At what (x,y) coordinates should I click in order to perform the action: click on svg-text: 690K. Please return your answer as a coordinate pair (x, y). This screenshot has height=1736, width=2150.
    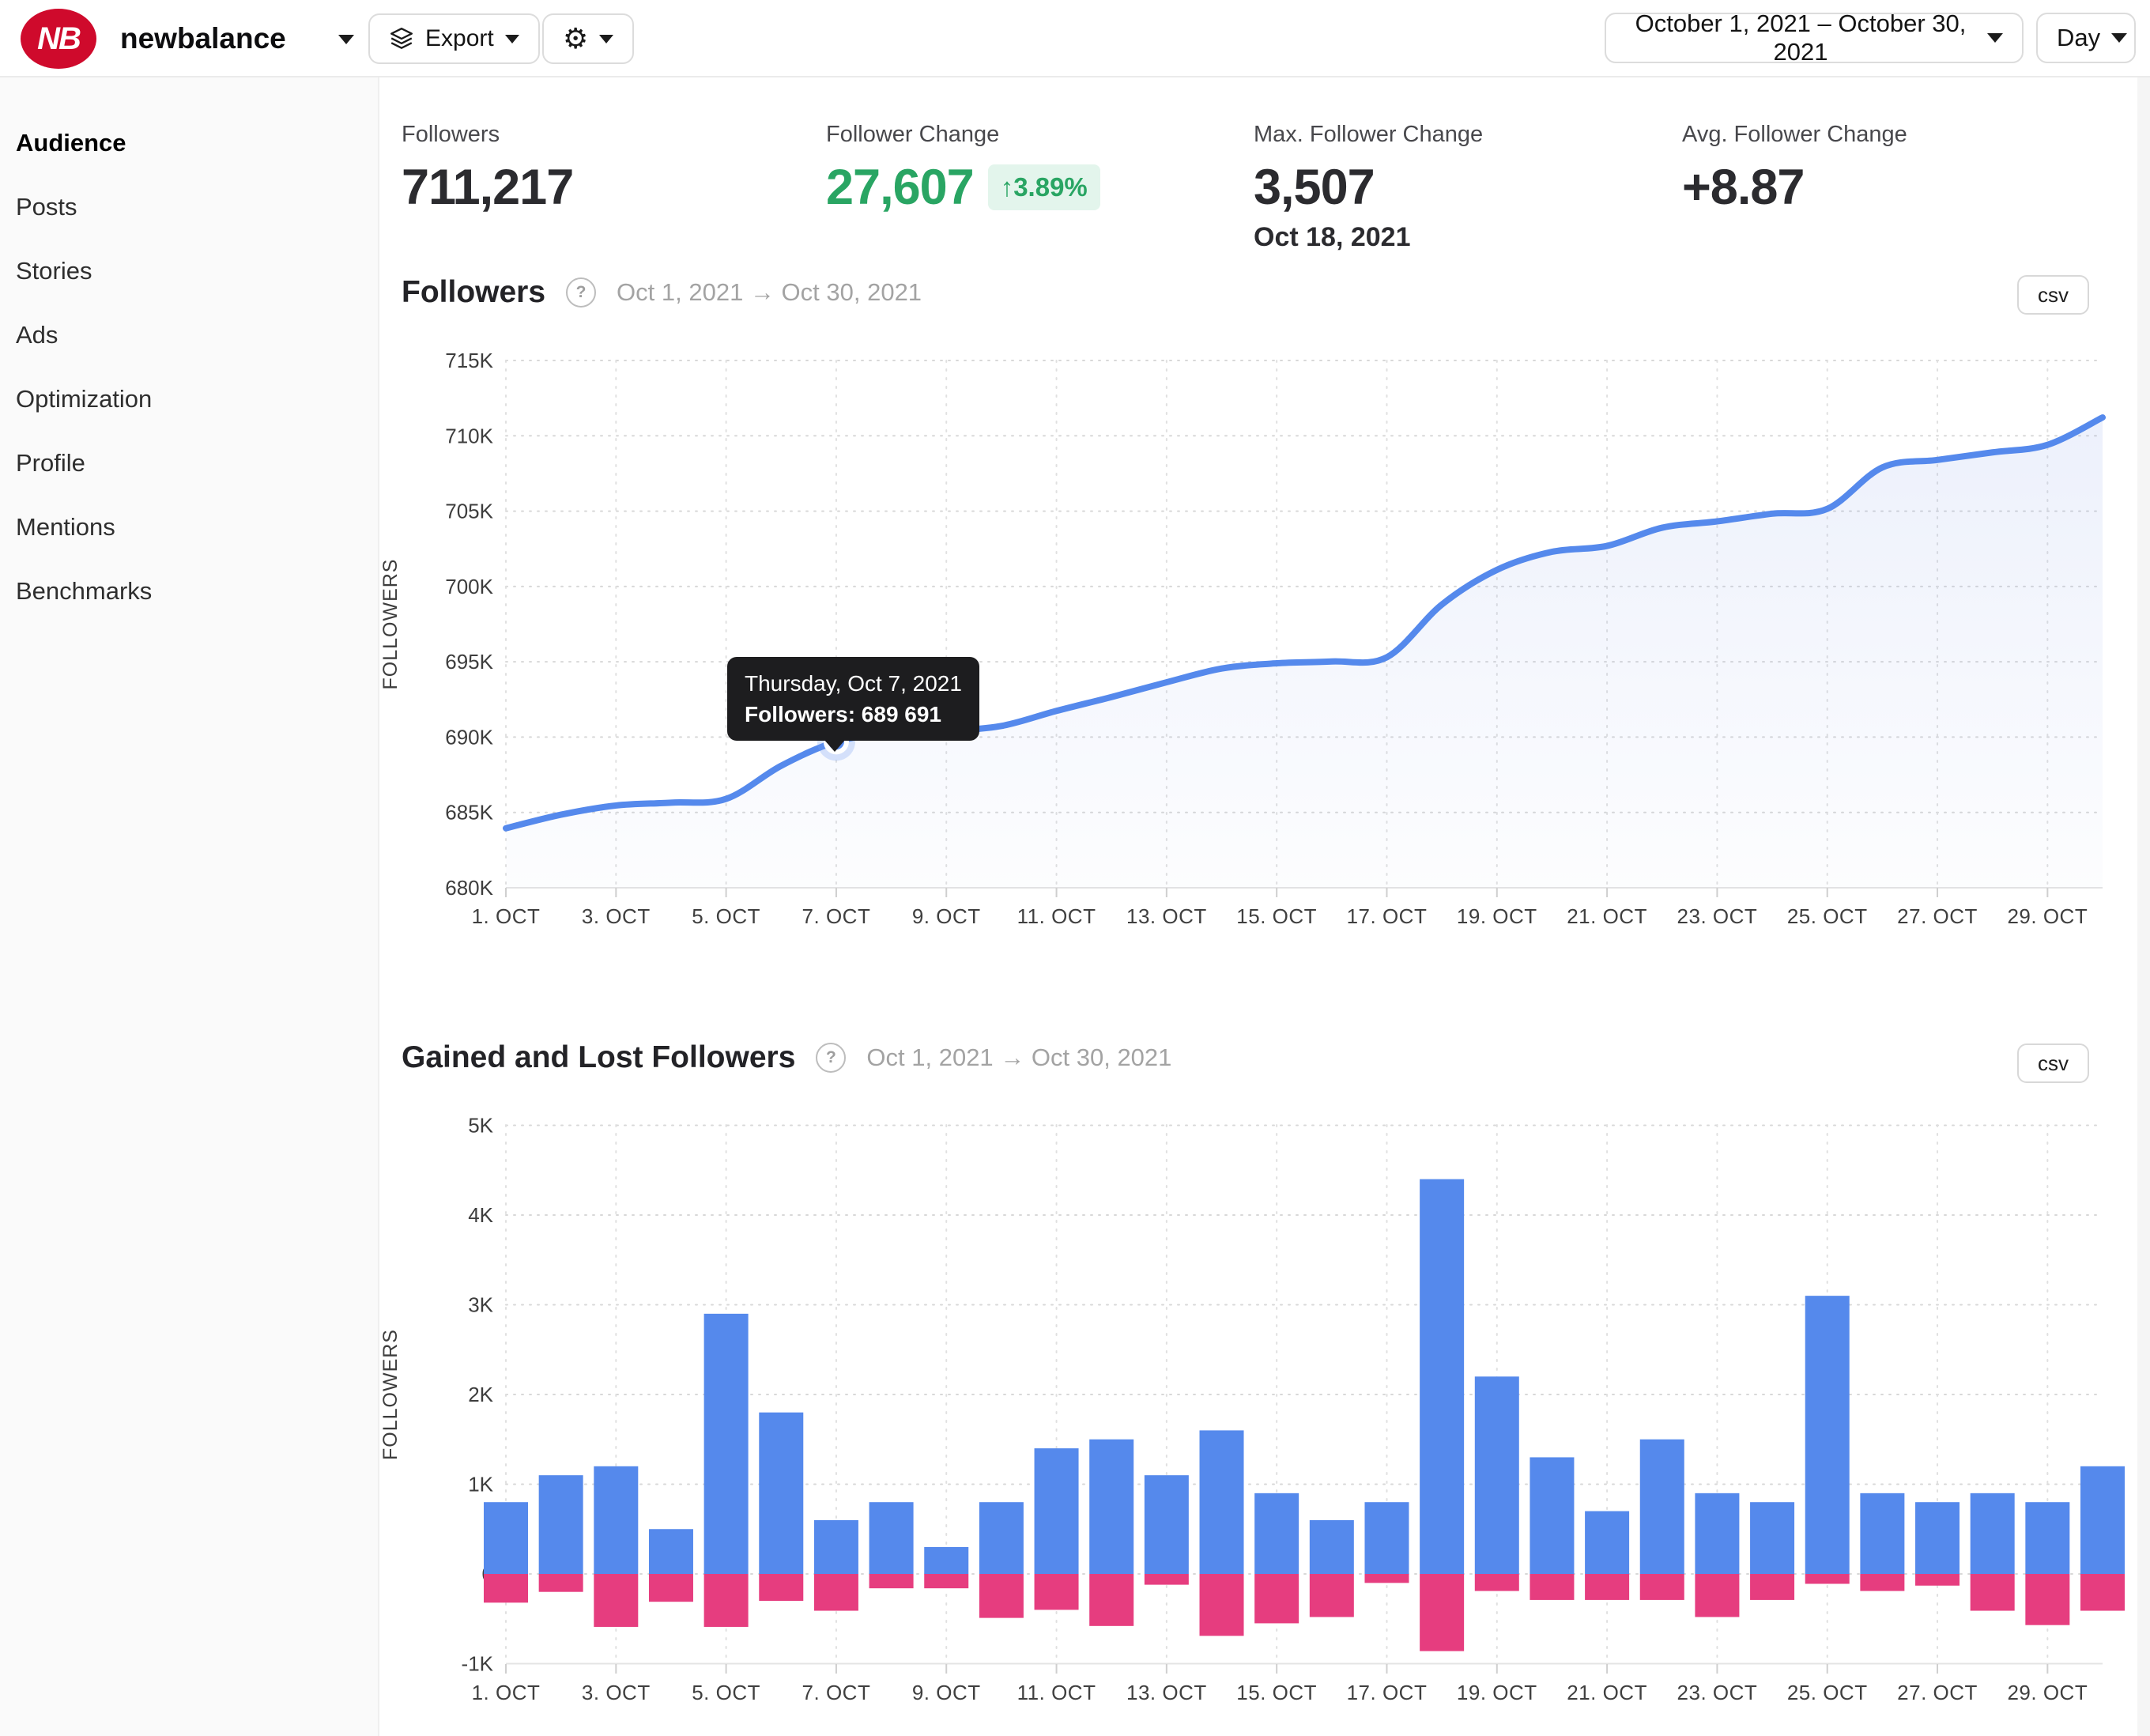
    Looking at the image, I should click on (469, 737).